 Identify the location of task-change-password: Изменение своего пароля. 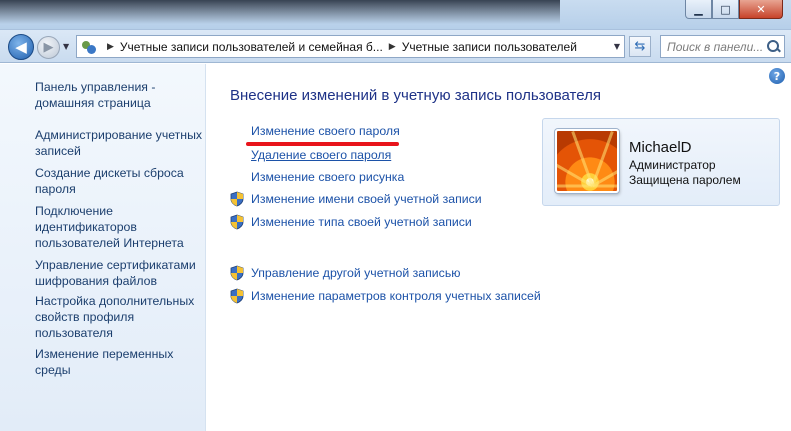
(325, 131).